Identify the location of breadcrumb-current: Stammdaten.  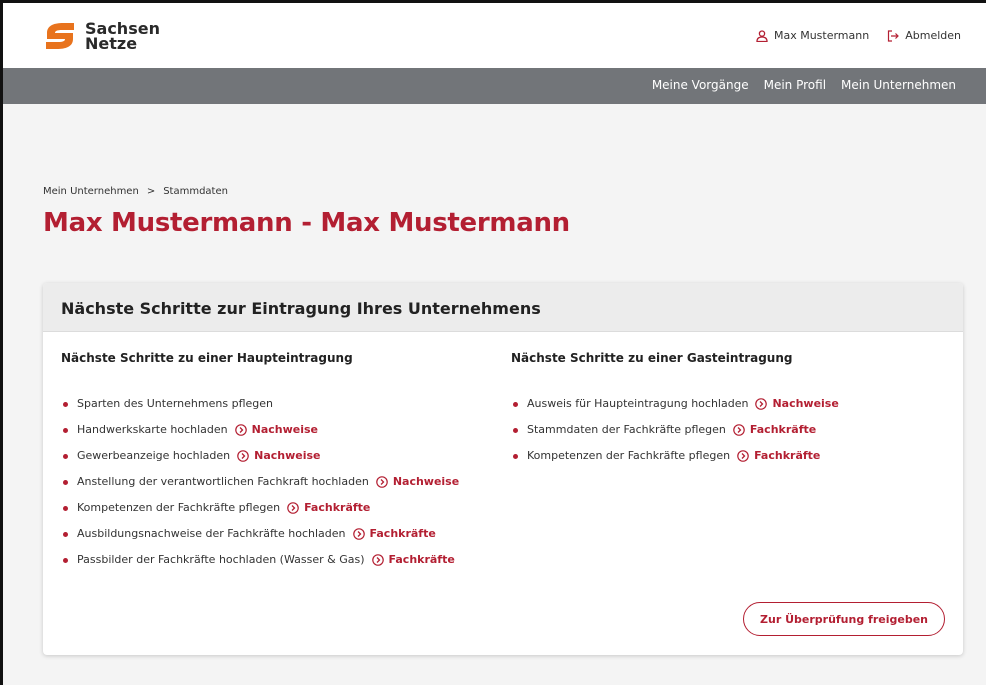
(195, 191).